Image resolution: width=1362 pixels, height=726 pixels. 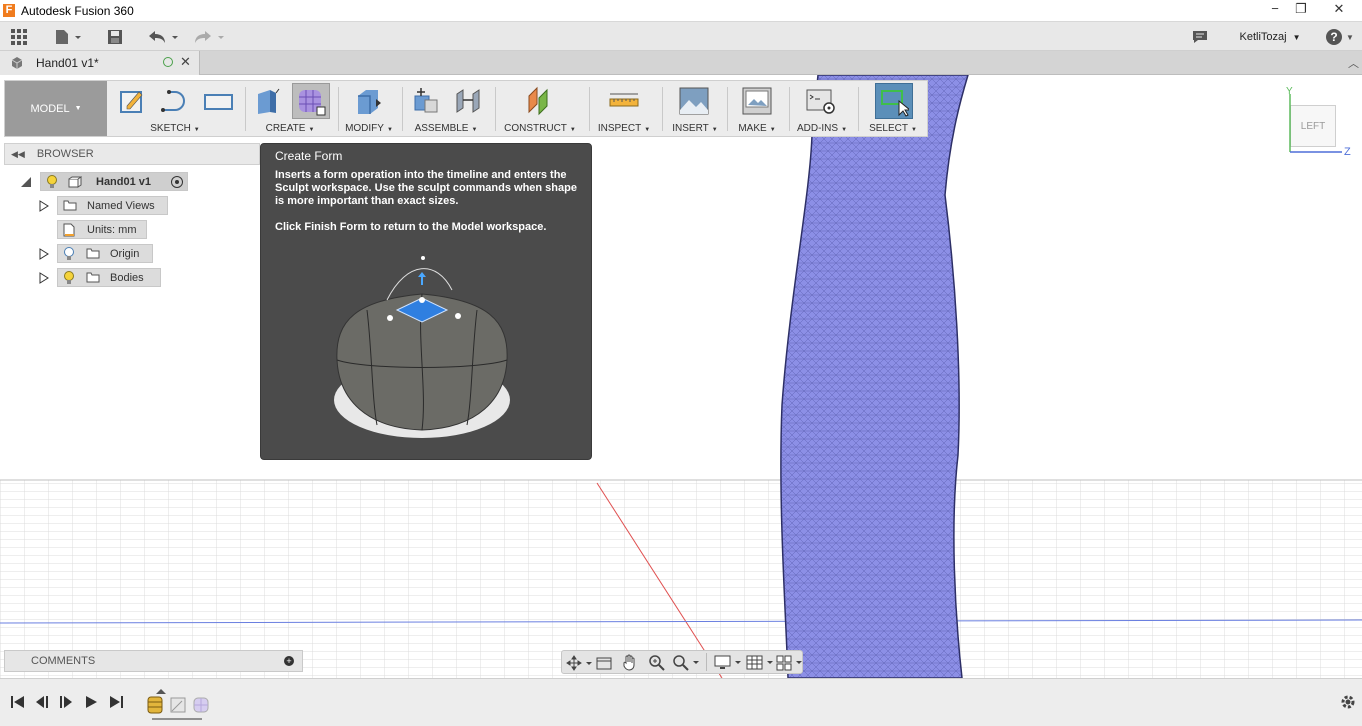 What do you see at coordinates (42, 702) in the screenshot?
I see `step-back-icon` at bounding box center [42, 702].